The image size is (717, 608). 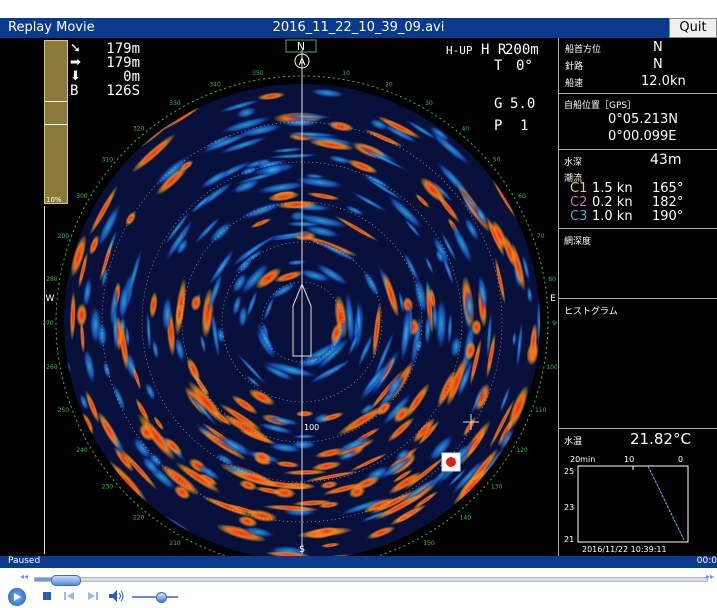 I want to click on bearing-tick-label: 60, so click(x=522, y=196).